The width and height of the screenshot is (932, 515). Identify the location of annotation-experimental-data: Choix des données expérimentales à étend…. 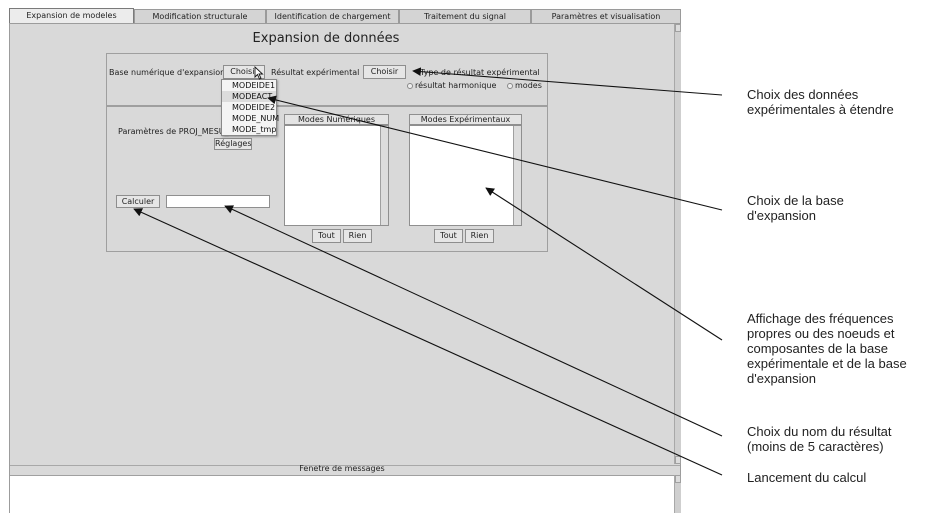
(820, 102).